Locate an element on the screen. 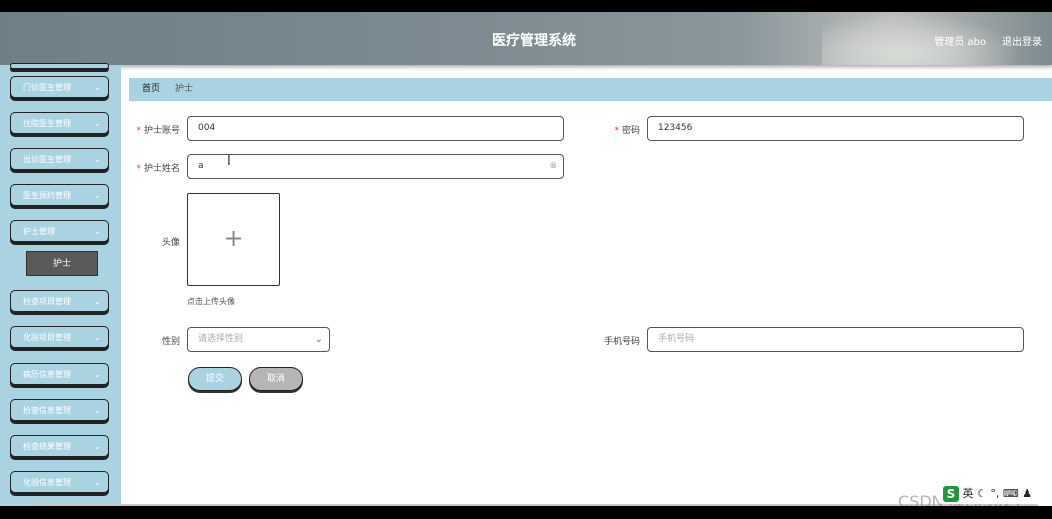 This screenshot has width=1052, height=519. nurse-account-label: * 护士账号 is located at coordinates (155, 129).